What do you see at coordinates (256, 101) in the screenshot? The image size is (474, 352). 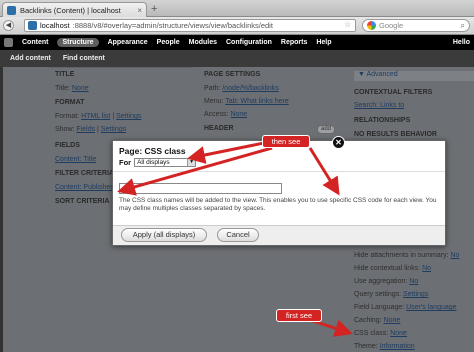 I see `menu-link: Tab: What links here` at bounding box center [256, 101].